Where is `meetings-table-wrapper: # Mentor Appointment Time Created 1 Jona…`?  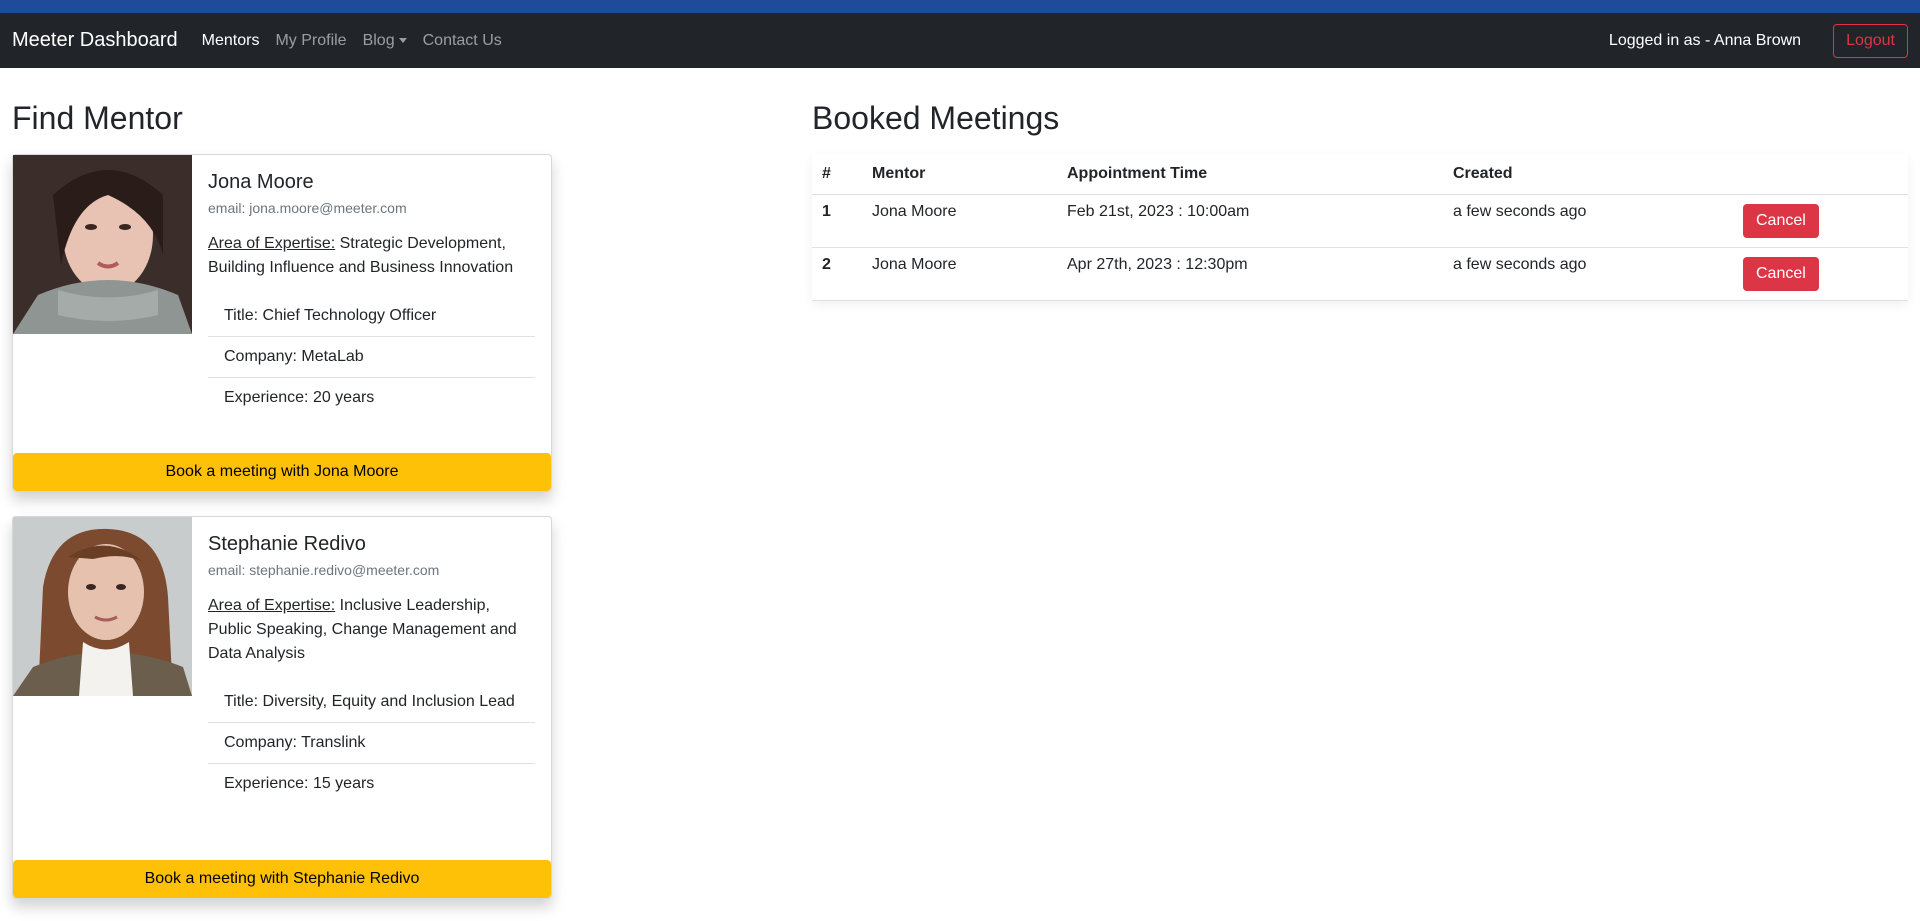 meetings-table-wrapper: # Mentor Appointment Time Created 1 Jona… is located at coordinates (1360, 227).